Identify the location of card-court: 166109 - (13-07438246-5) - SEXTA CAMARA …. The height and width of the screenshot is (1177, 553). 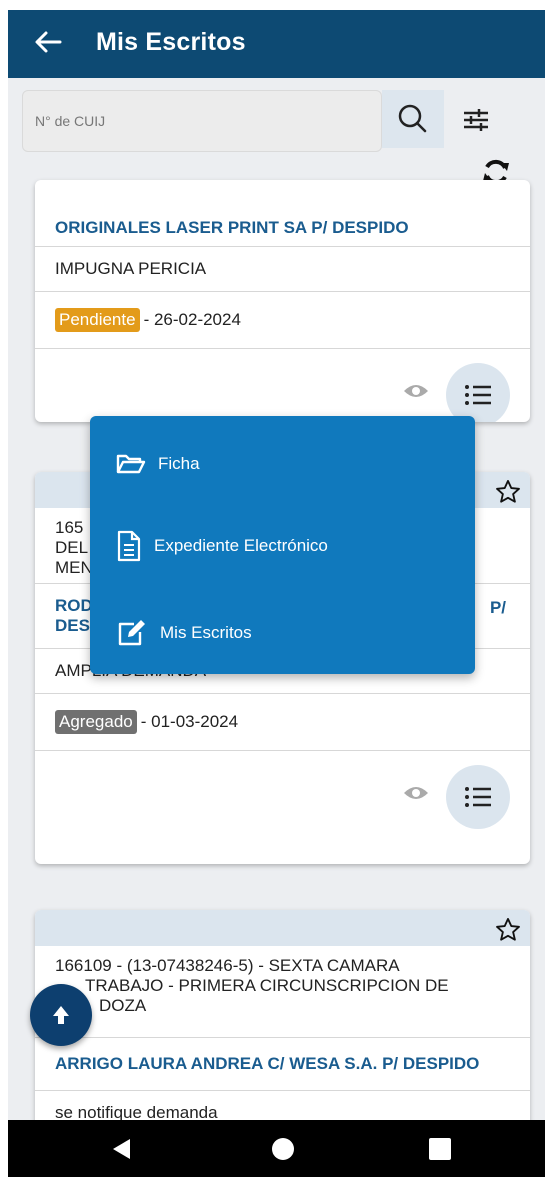
(282, 992).